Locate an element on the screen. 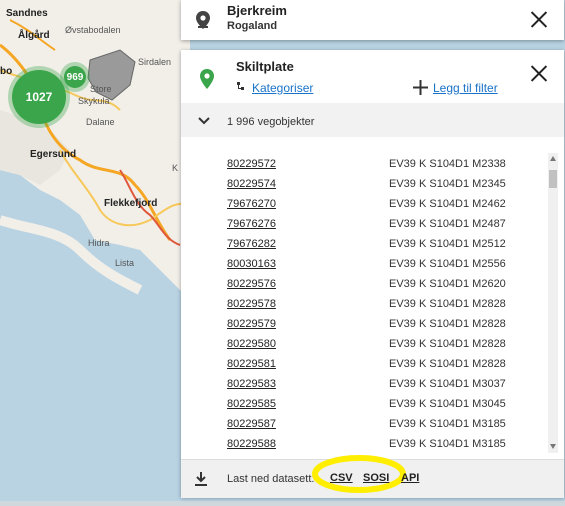 The image size is (565, 506). object-id-link: 80229574 is located at coordinates (308, 184).